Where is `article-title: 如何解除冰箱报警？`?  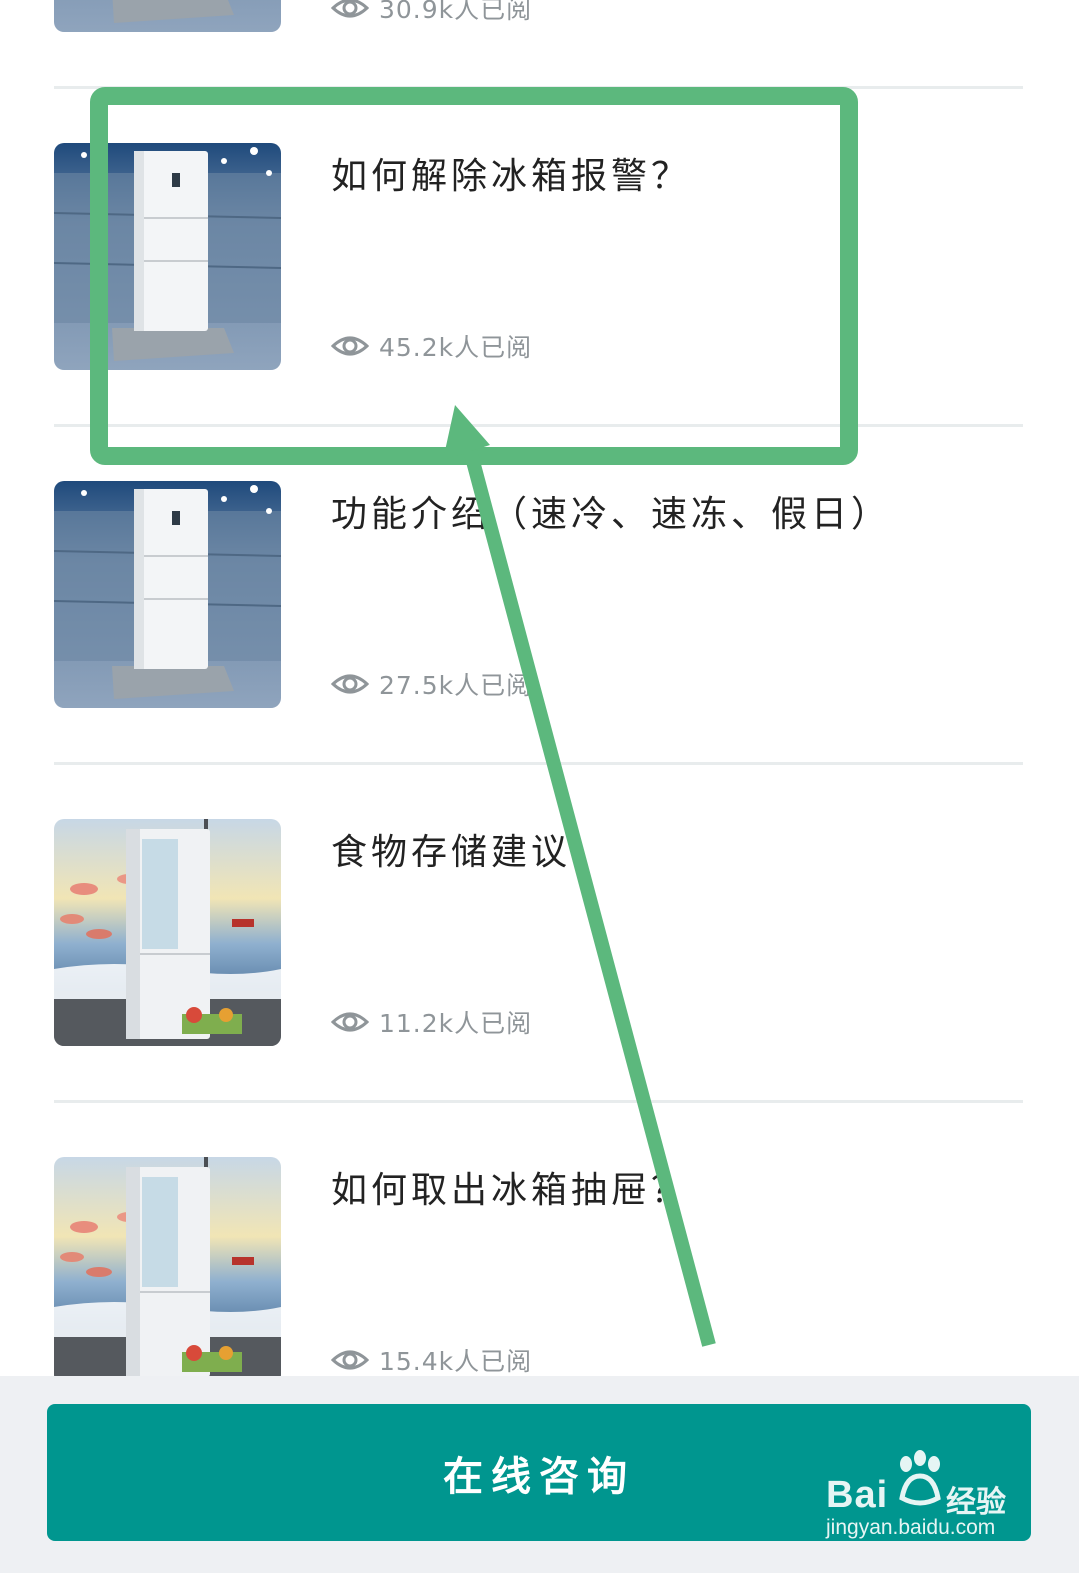
article-title: 如何解除冰箱报警？ is located at coordinates (511, 176).